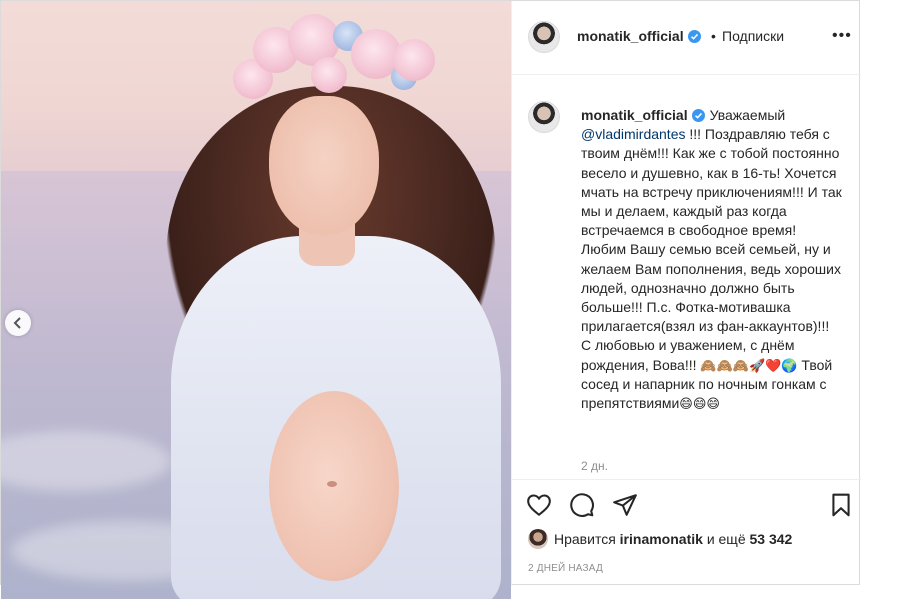 The image size is (907, 599). What do you see at coordinates (842, 36) in the screenshot?
I see `more-options-button: •••` at bounding box center [842, 36].